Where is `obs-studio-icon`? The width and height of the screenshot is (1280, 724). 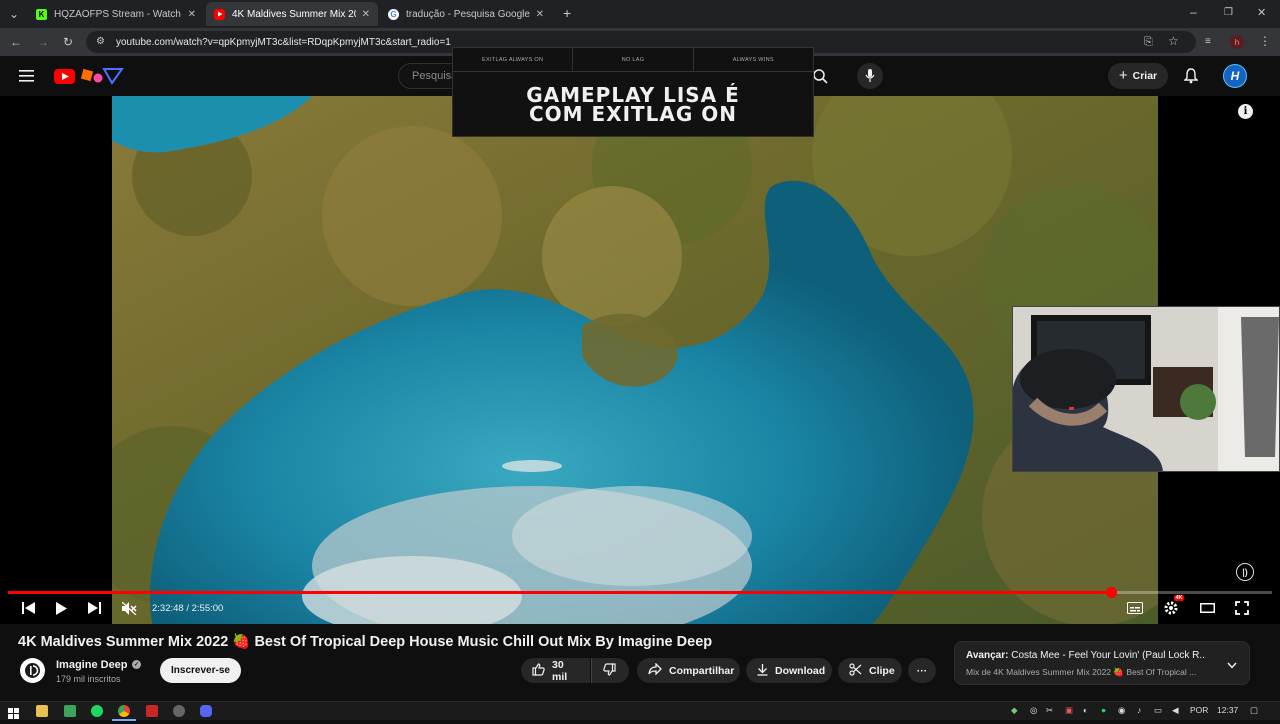
obs-studio-icon is located at coordinates (179, 711).